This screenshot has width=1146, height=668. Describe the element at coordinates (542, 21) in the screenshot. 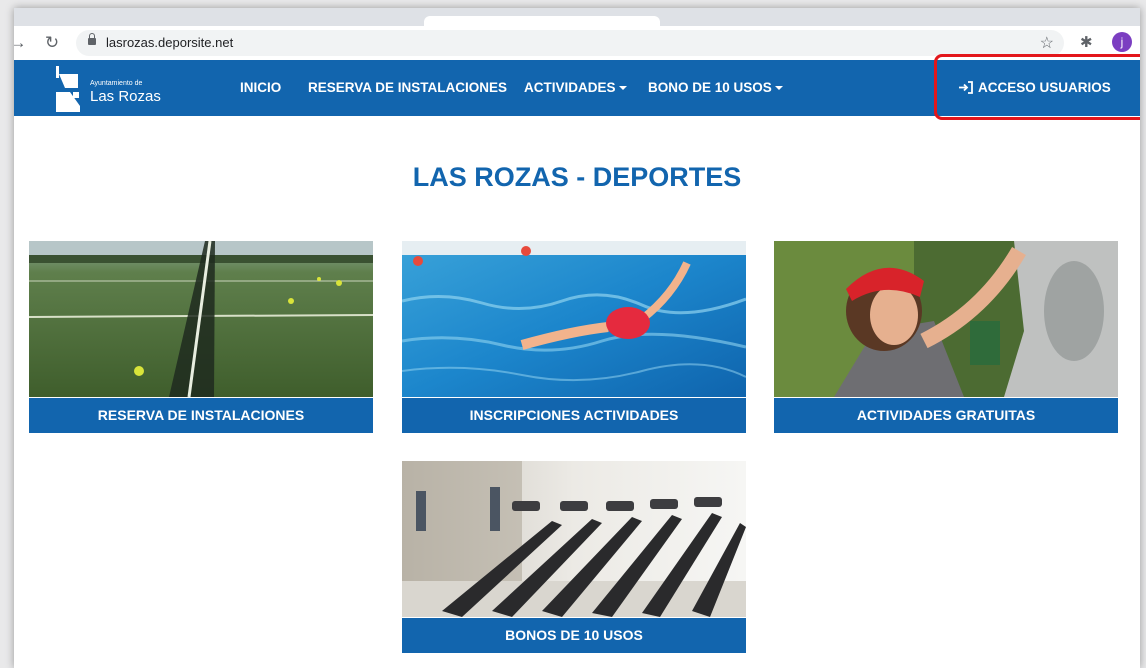

I see `browser-tab` at that location.